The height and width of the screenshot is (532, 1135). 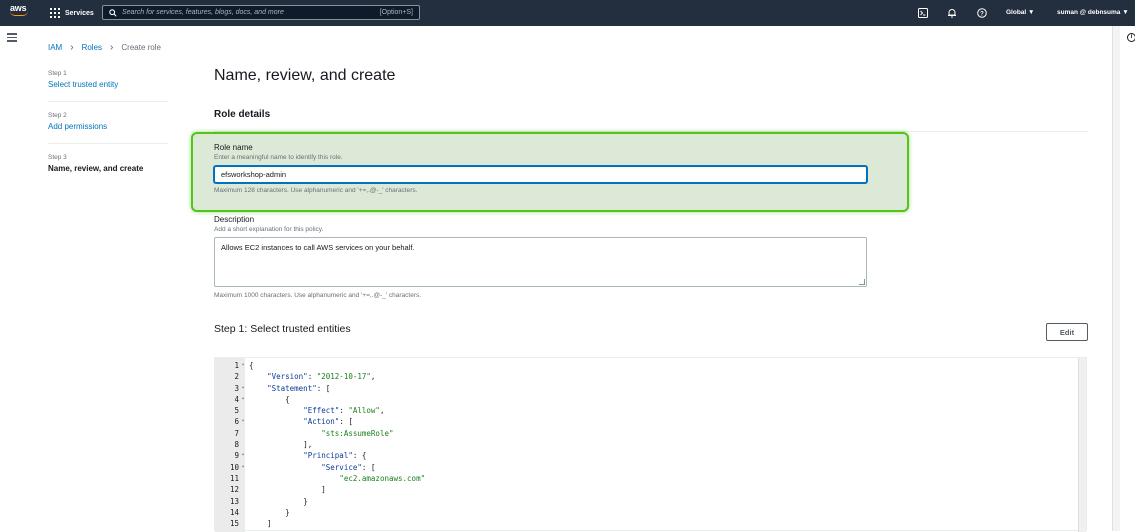 I want to click on code-line: 8 ],, so click(x=645, y=444).